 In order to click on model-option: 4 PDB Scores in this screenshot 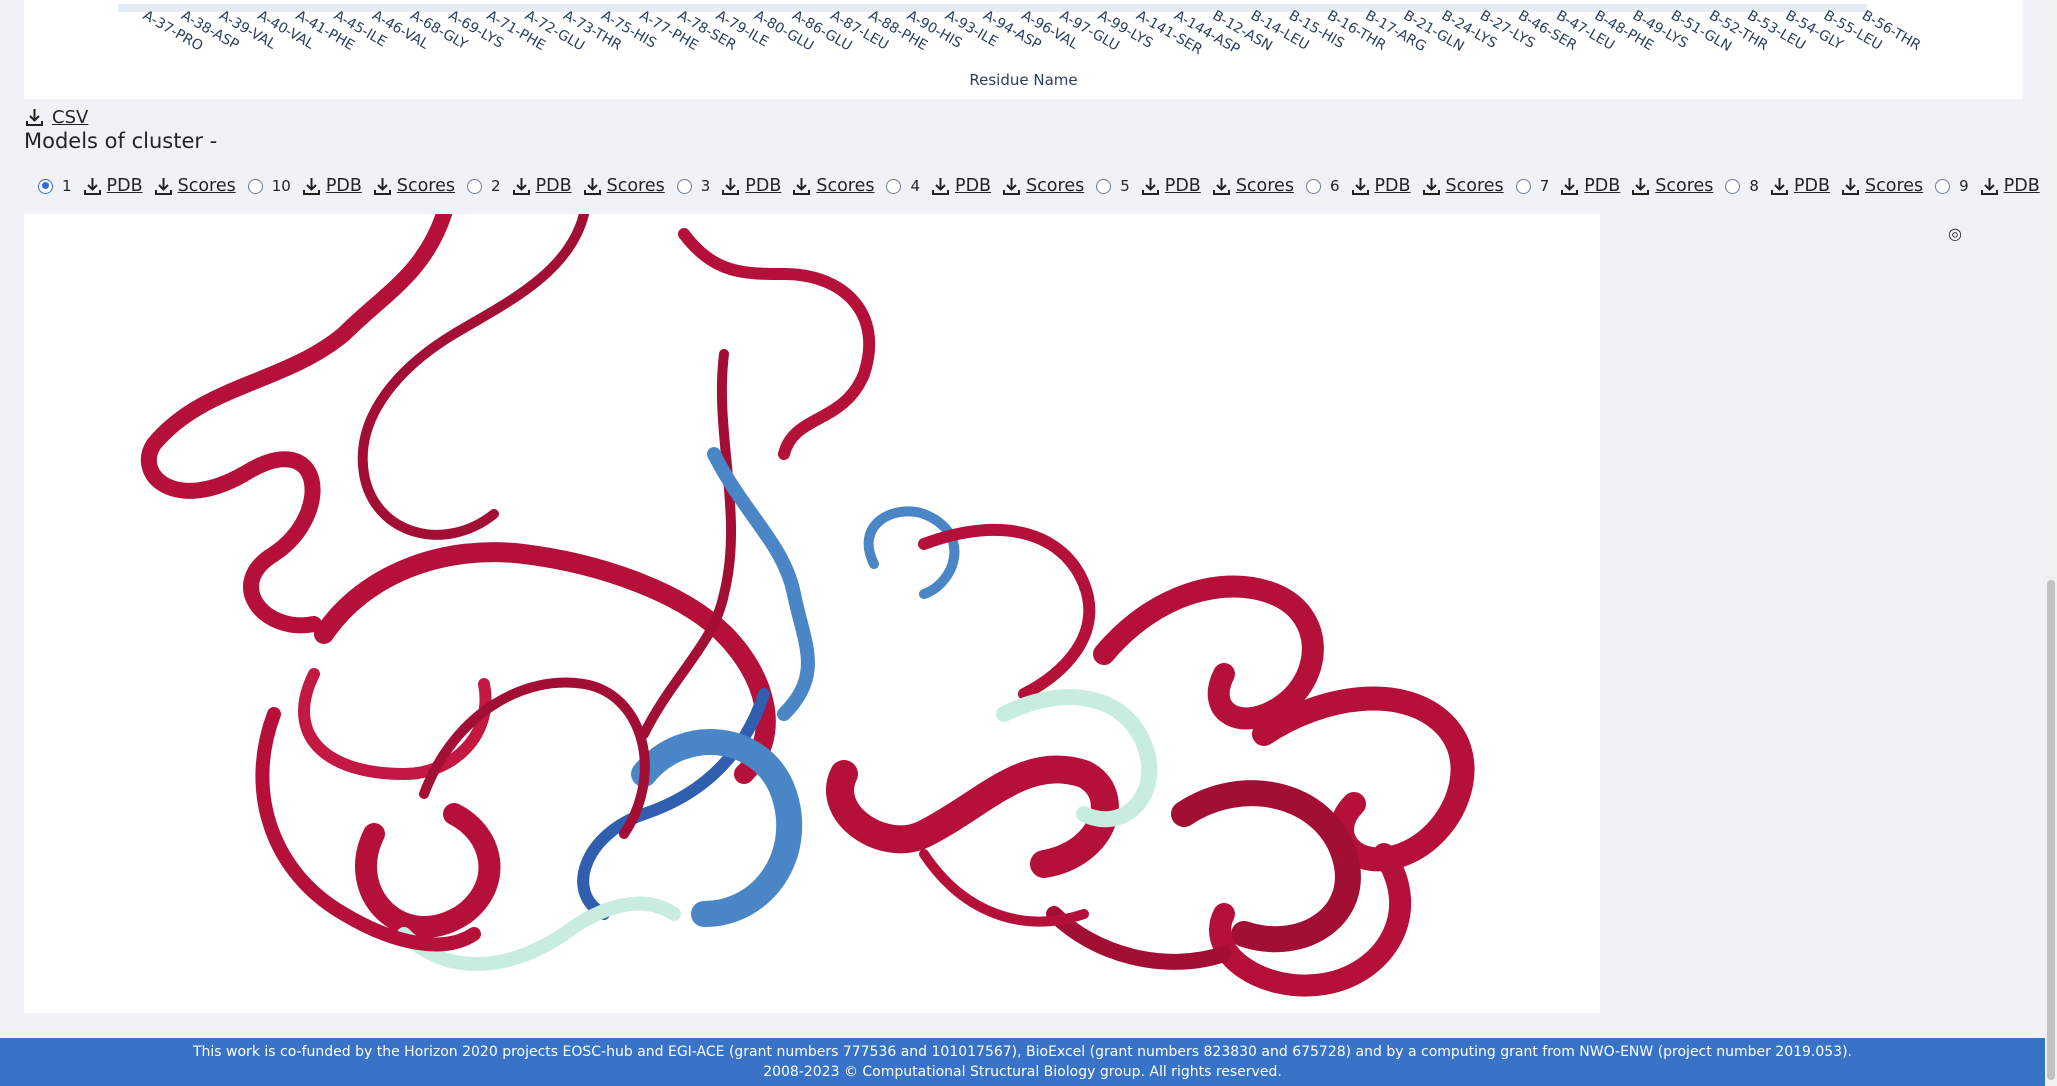, I will do `click(991, 186)`.